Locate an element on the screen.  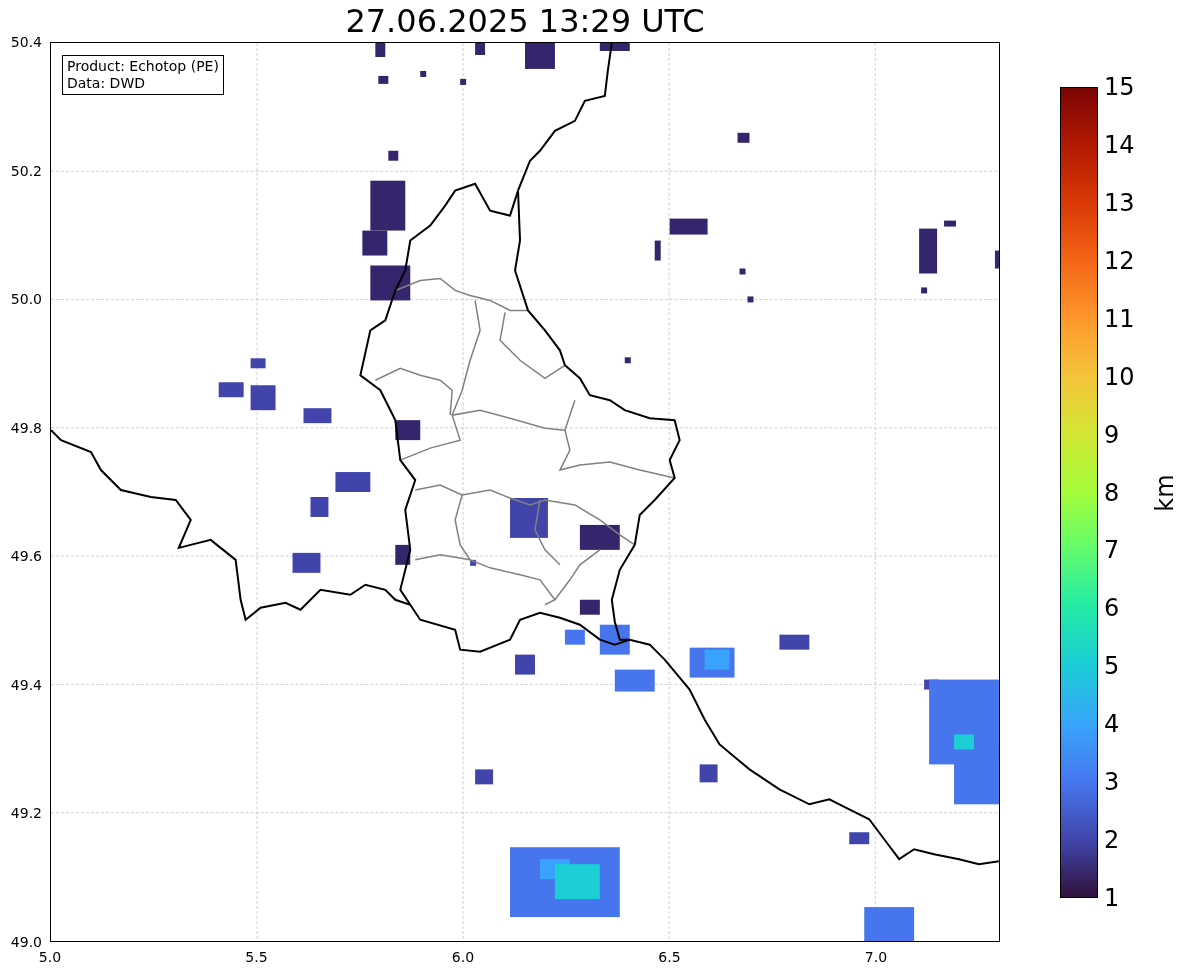
x-tick-label: 5.5 is located at coordinates (256, 957).